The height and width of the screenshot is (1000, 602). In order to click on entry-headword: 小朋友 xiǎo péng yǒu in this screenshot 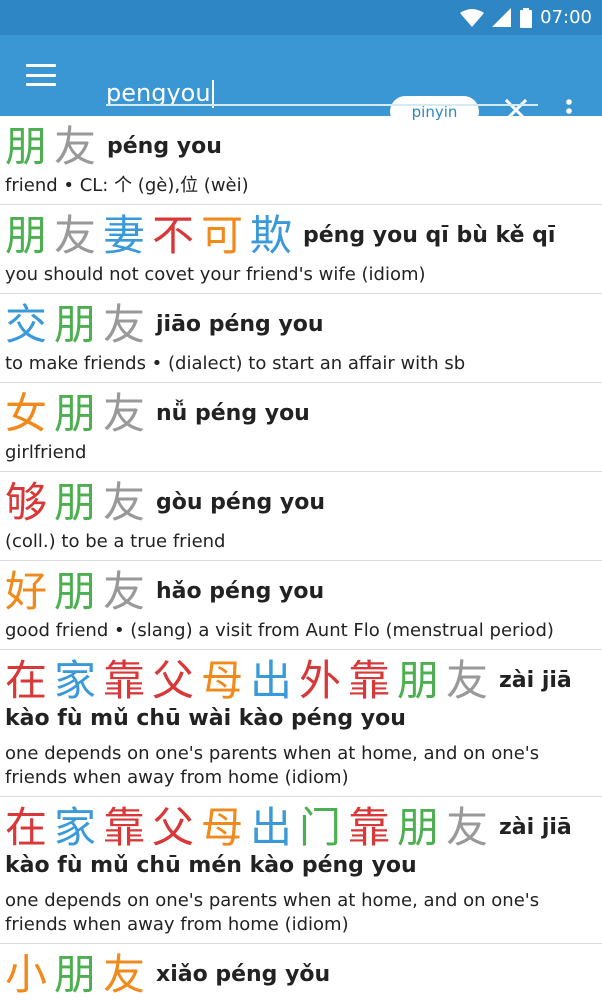, I will do `click(299, 975)`.